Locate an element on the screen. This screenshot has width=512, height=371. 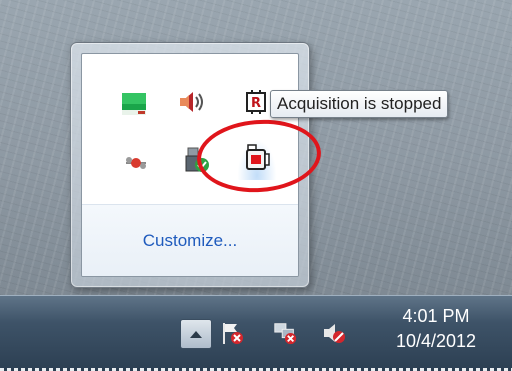
r-app-icon: R is located at coordinates (256, 102).